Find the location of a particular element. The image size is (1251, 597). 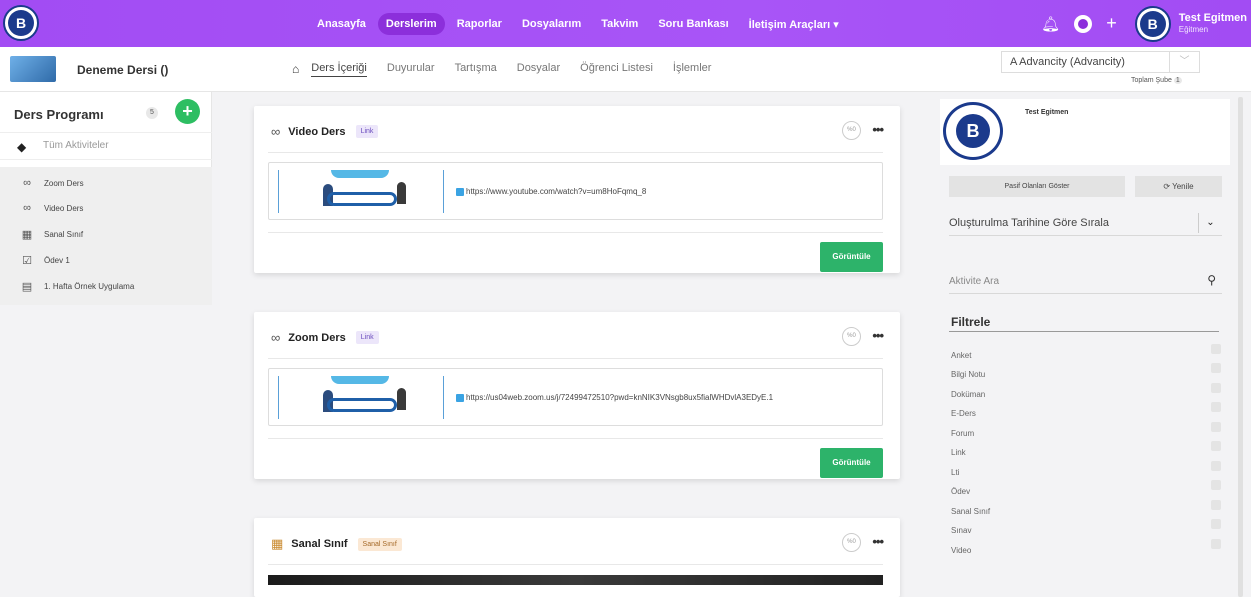

sidebar-item-video-ders: ∞ Video Ders is located at coordinates (106, 209).